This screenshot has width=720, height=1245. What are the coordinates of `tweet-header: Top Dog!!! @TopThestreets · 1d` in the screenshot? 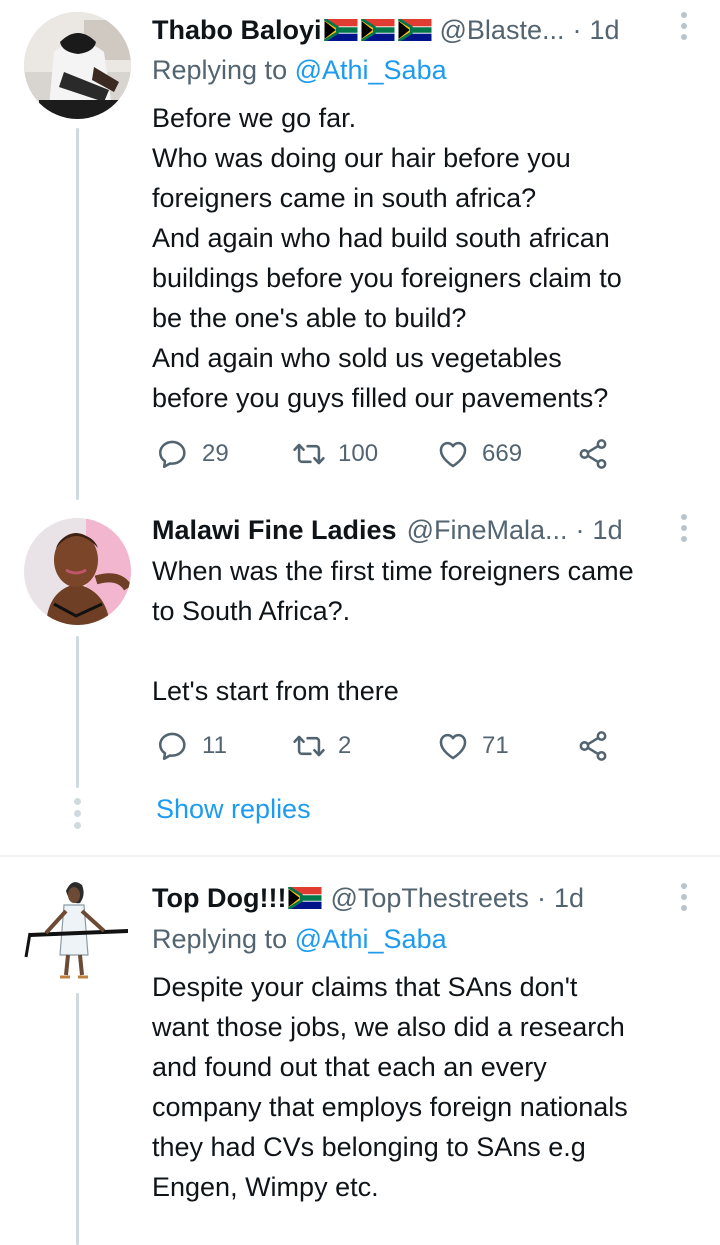 It's located at (422, 898).